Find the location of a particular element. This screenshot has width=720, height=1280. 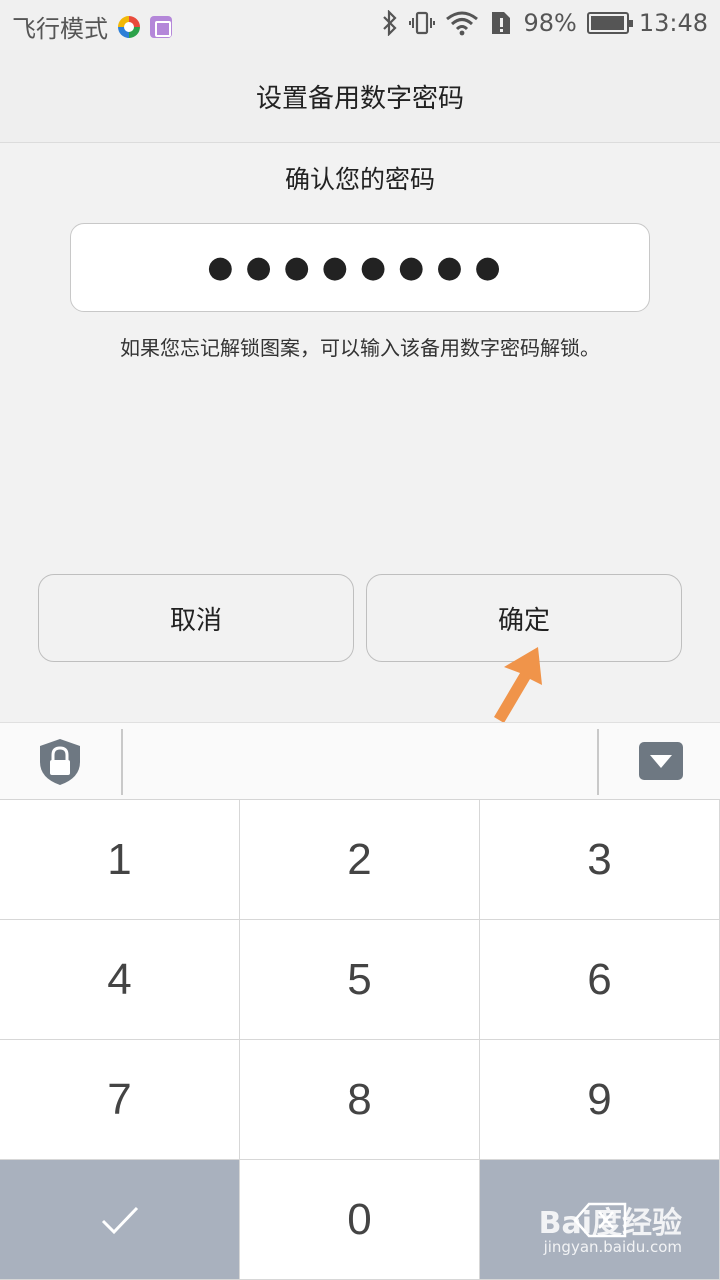

battery-percent: 98% is located at coordinates (550, 23).